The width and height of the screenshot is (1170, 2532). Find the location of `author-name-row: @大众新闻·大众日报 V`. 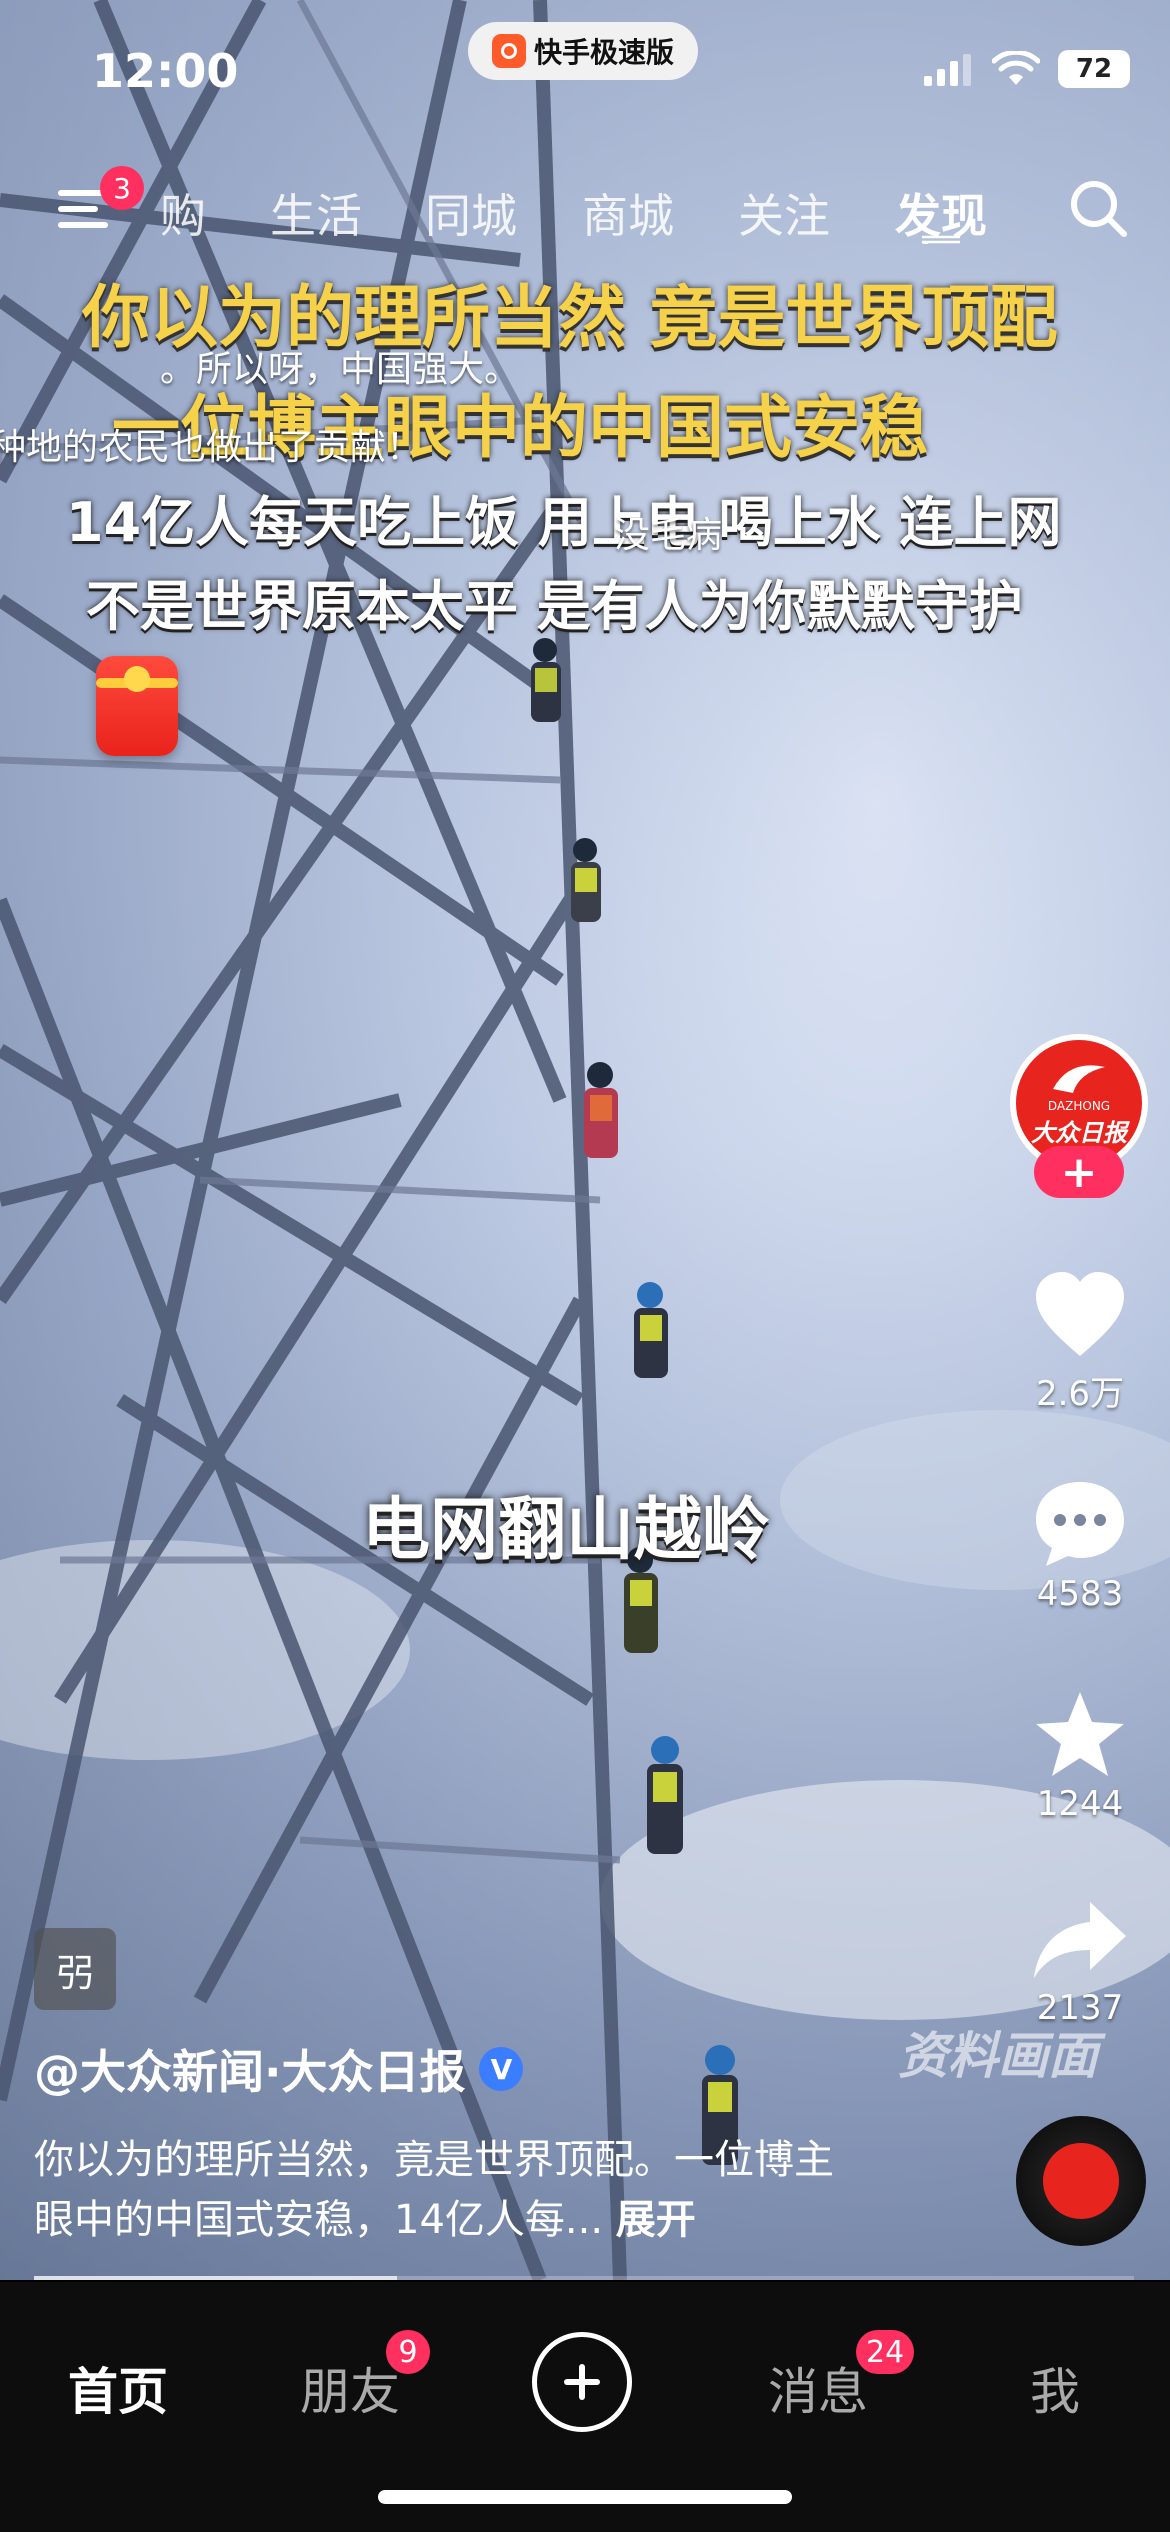

author-name-row: @大众新闻·大众日报 V is located at coordinates (279, 2069).